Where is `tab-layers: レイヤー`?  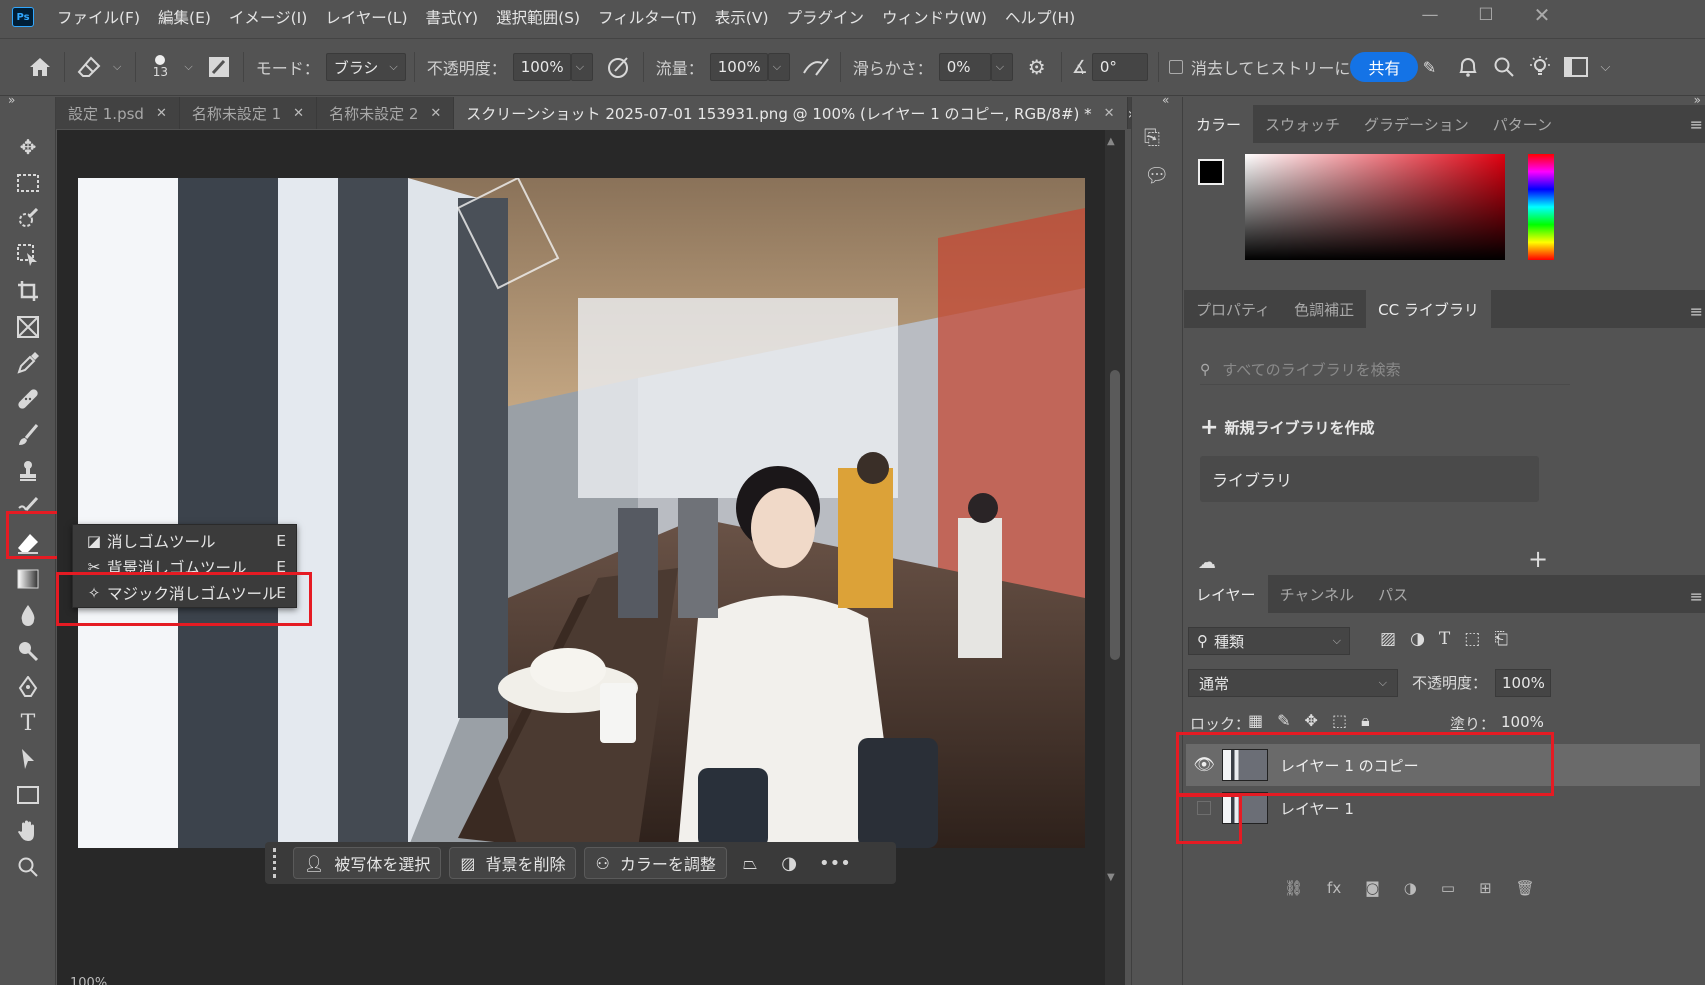 tab-layers: レイヤー is located at coordinates (1226, 594).